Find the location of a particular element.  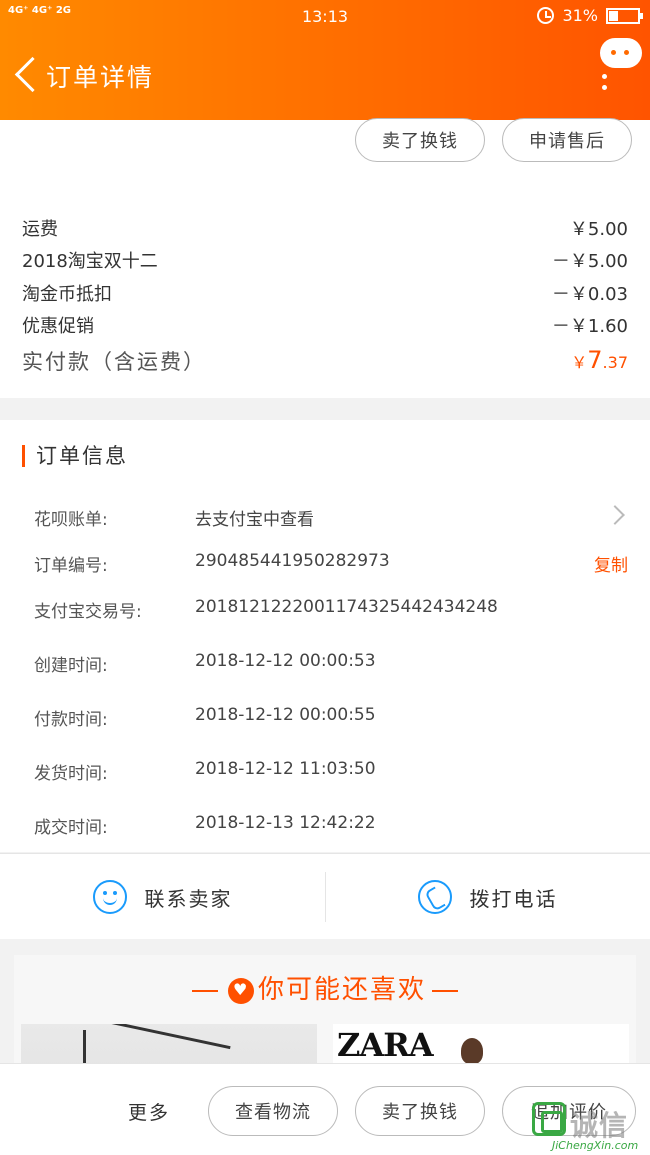

back-arrow-icon is located at coordinates (26, 76).